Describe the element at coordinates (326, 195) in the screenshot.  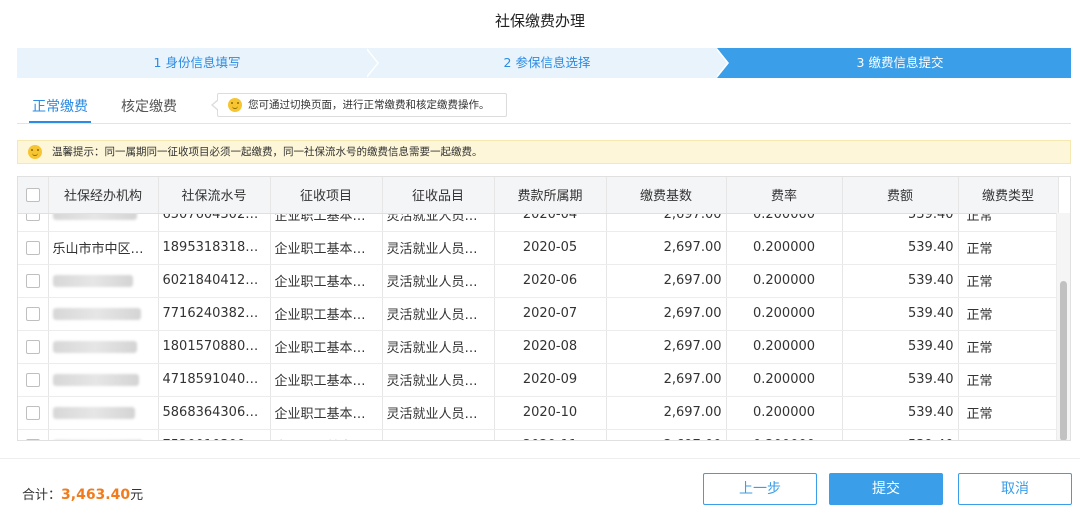
I see `col-header-item: 征收项目` at that location.